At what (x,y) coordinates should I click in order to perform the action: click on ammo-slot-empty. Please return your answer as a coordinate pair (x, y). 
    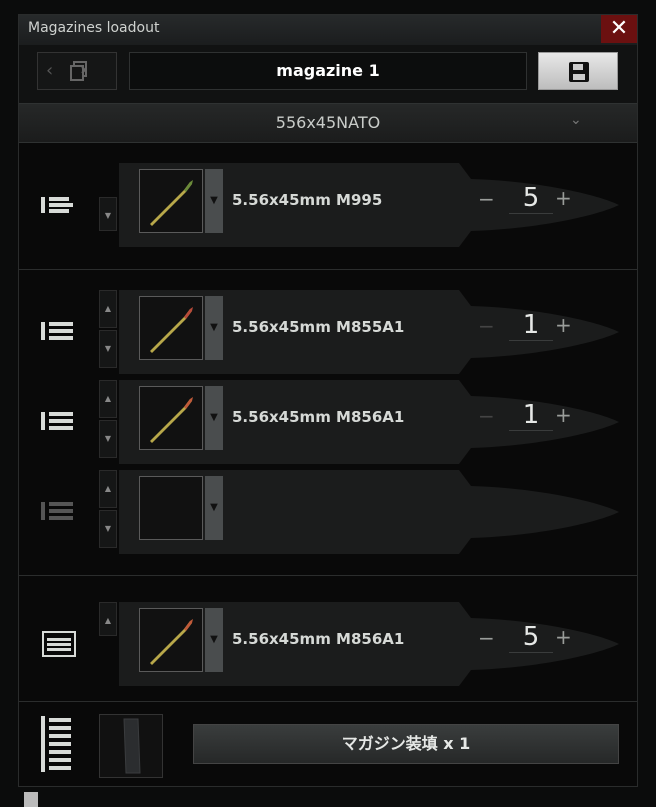
    Looking at the image, I should click on (171, 508).